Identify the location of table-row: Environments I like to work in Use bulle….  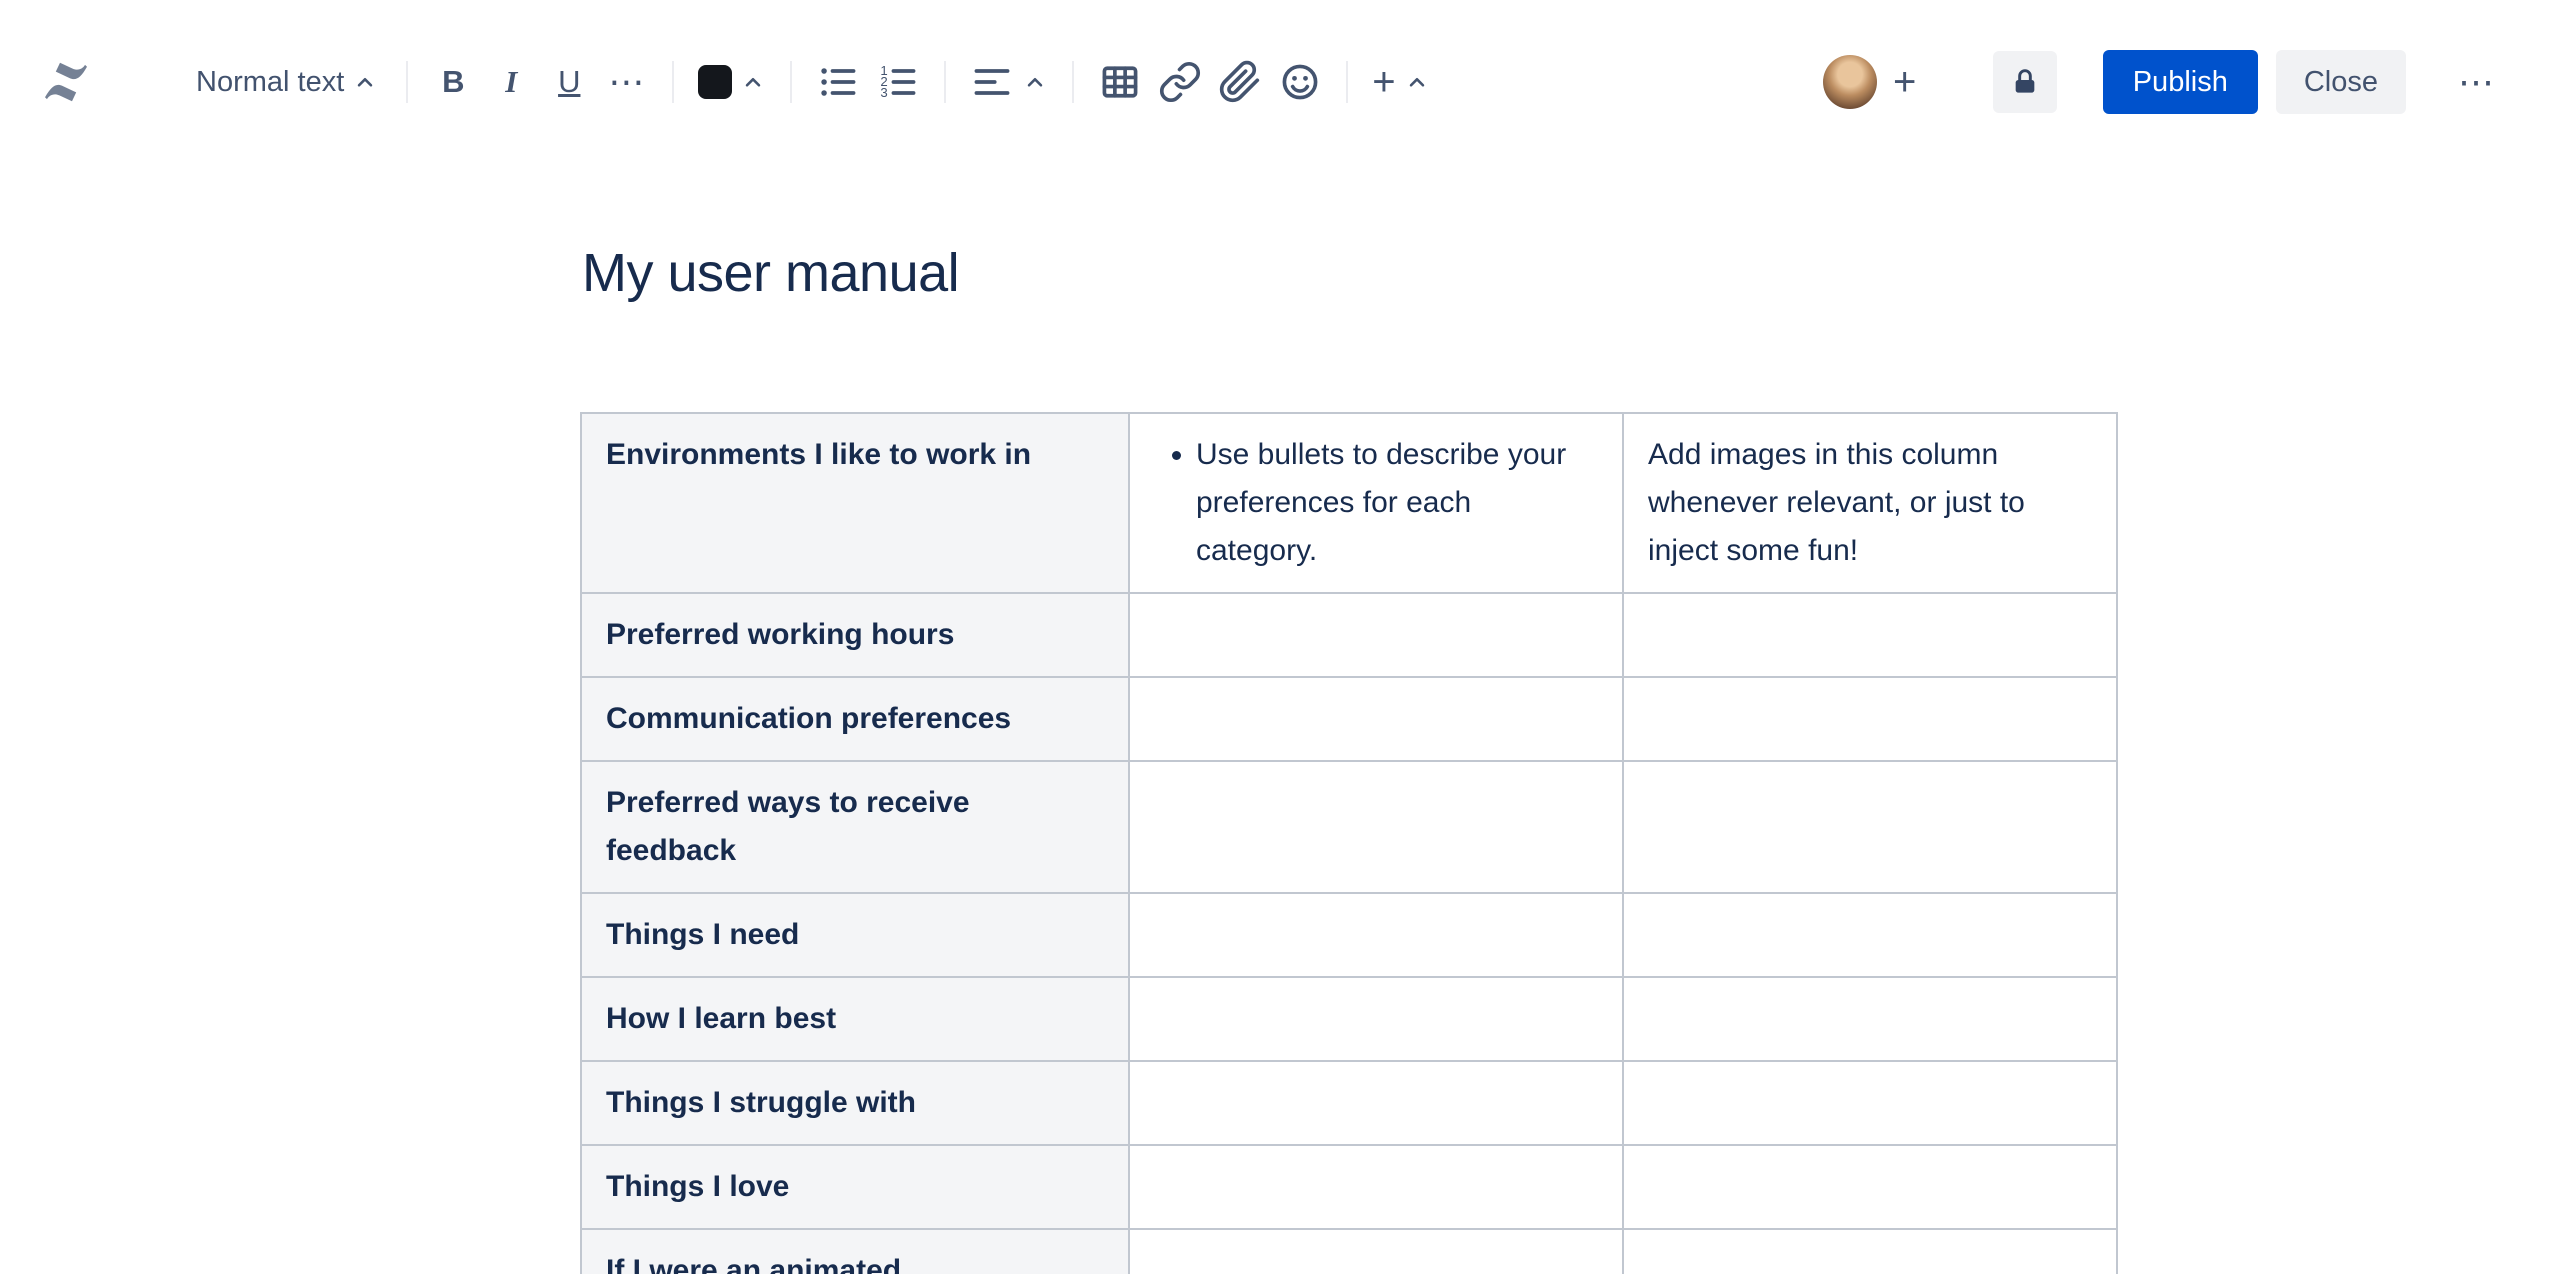
(1349, 502).